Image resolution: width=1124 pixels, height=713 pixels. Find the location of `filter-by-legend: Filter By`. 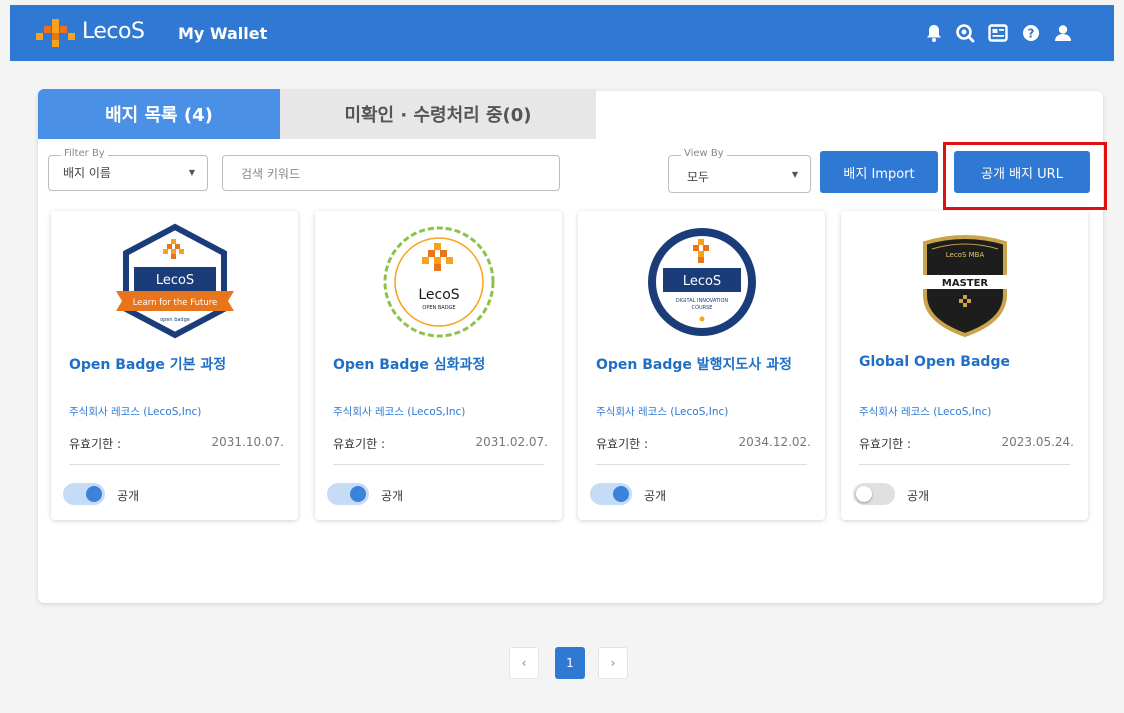

filter-by-legend: Filter By is located at coordinates (84, 153).